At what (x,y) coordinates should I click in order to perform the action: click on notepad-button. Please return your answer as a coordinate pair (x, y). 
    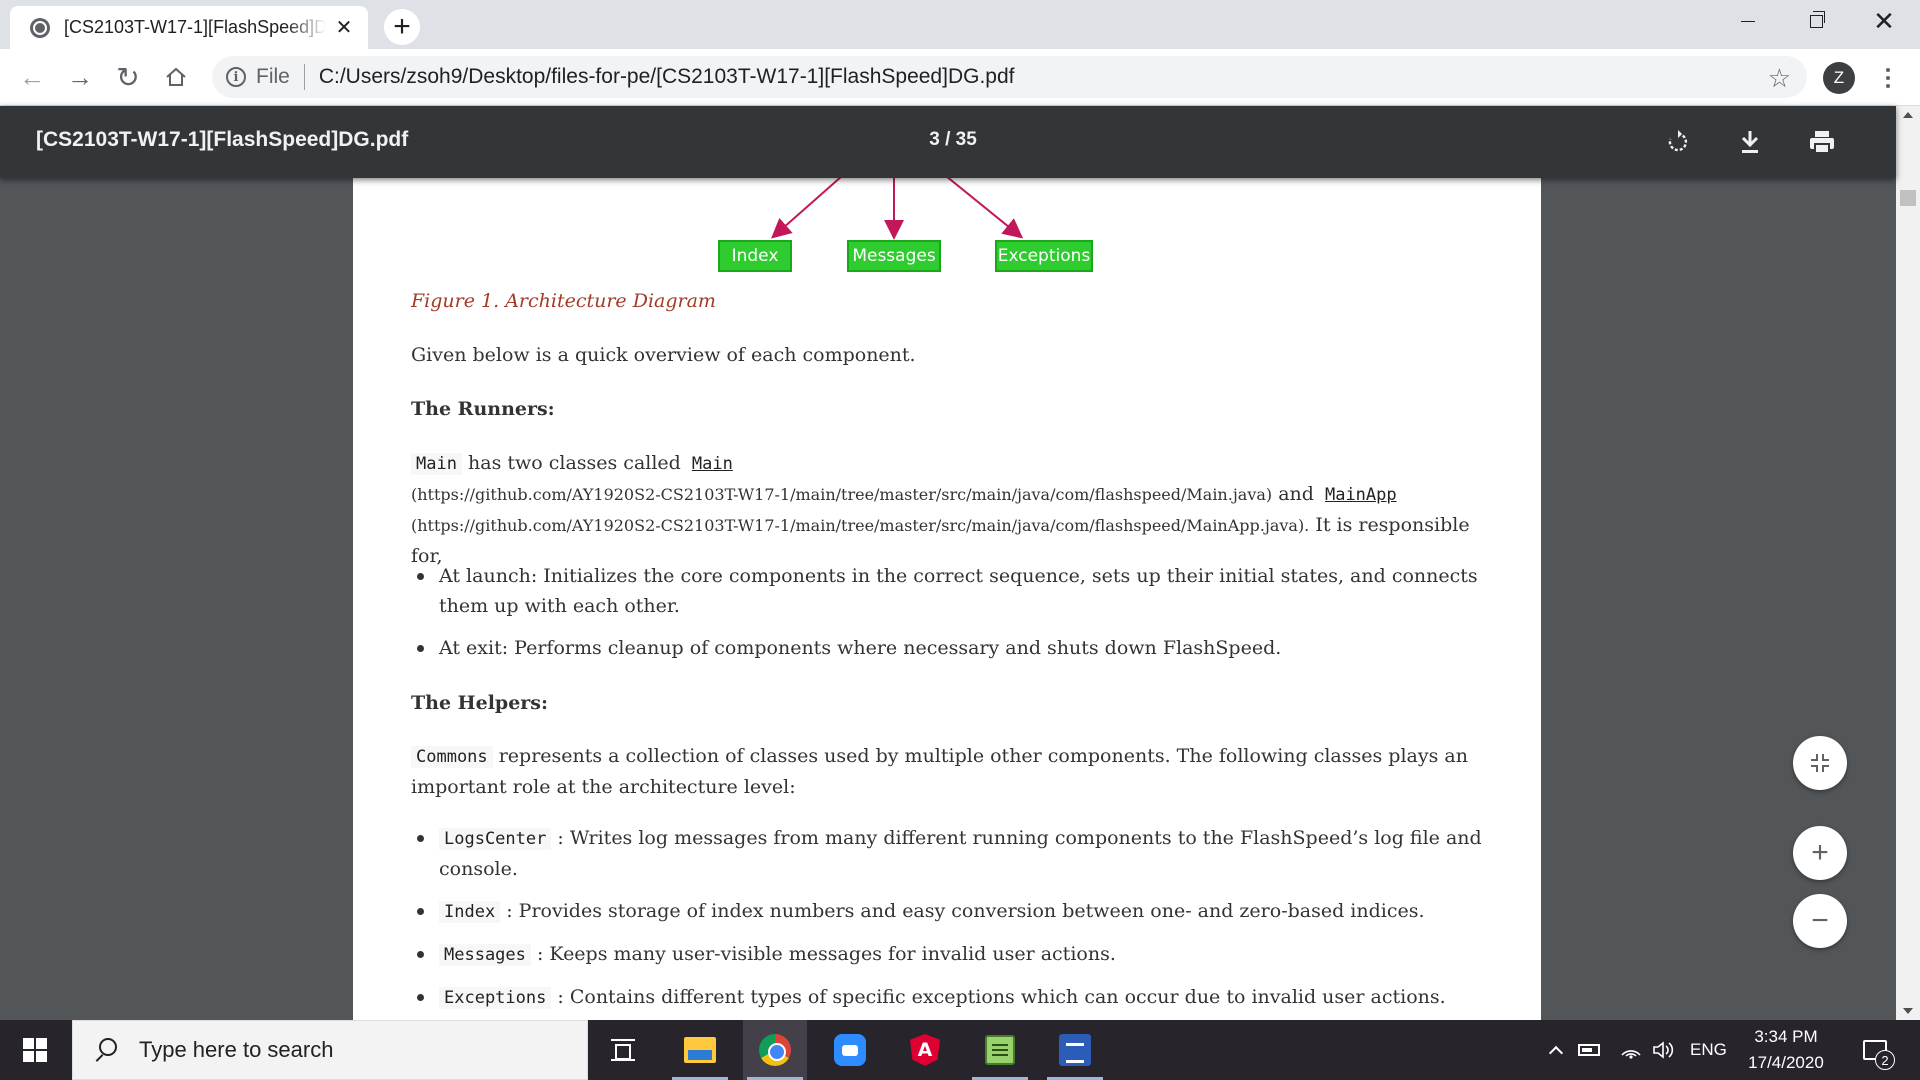
    Looking at the image, I should click on (1000, 1050).